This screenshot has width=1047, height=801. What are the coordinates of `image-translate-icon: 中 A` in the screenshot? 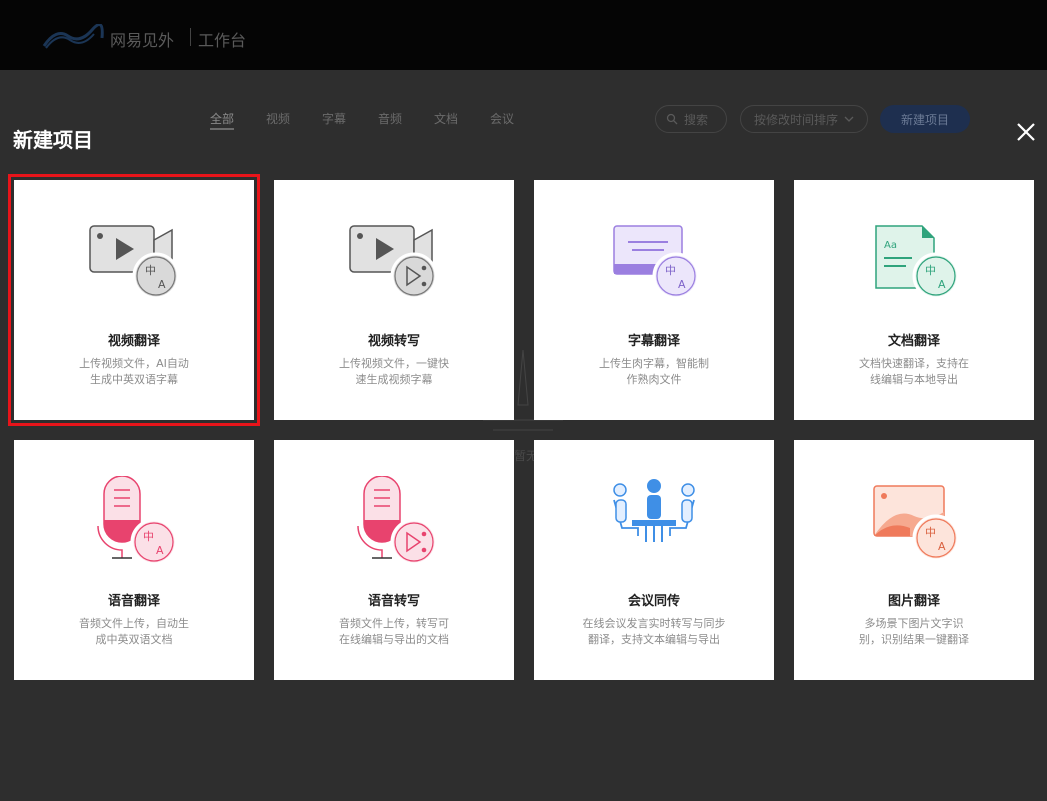 It's located at (916, 523).